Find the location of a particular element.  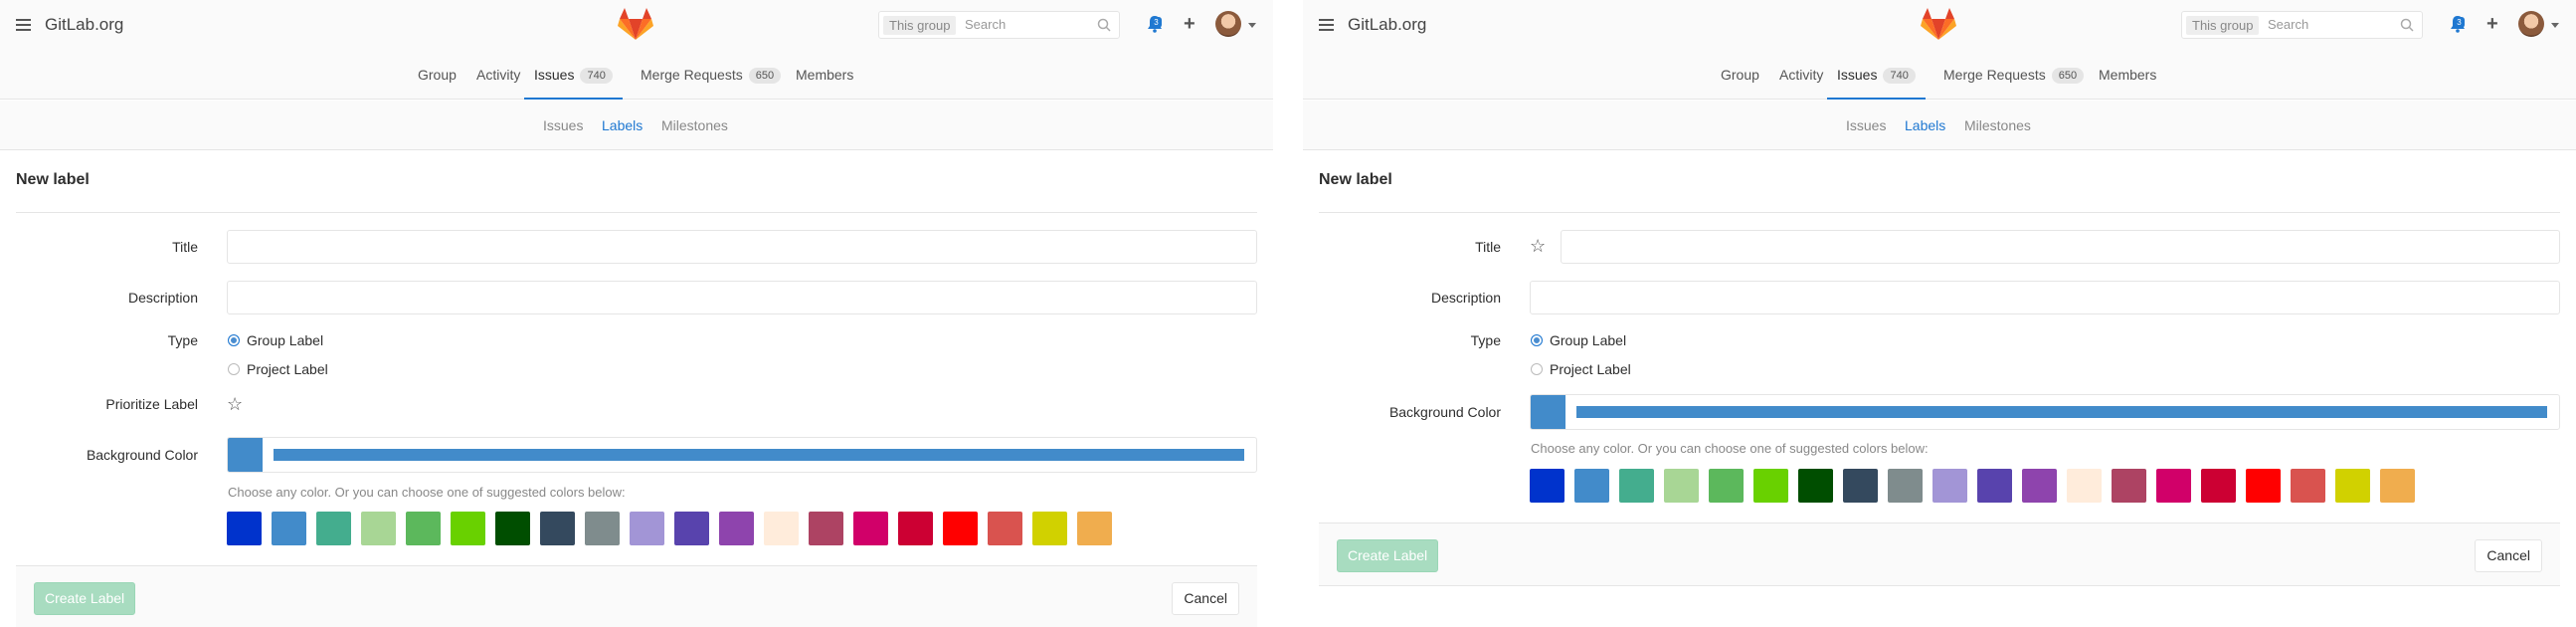

top-header: GitLab.org This group Search 3 + is located at coordinates (1939, 25).